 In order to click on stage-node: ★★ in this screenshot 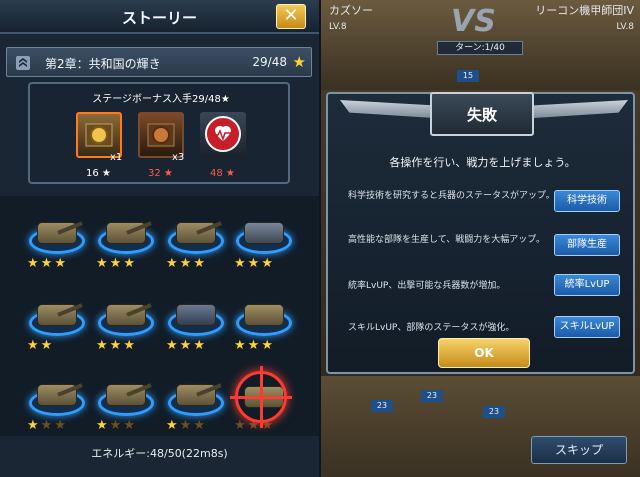, I will do `click(57, 327)`.